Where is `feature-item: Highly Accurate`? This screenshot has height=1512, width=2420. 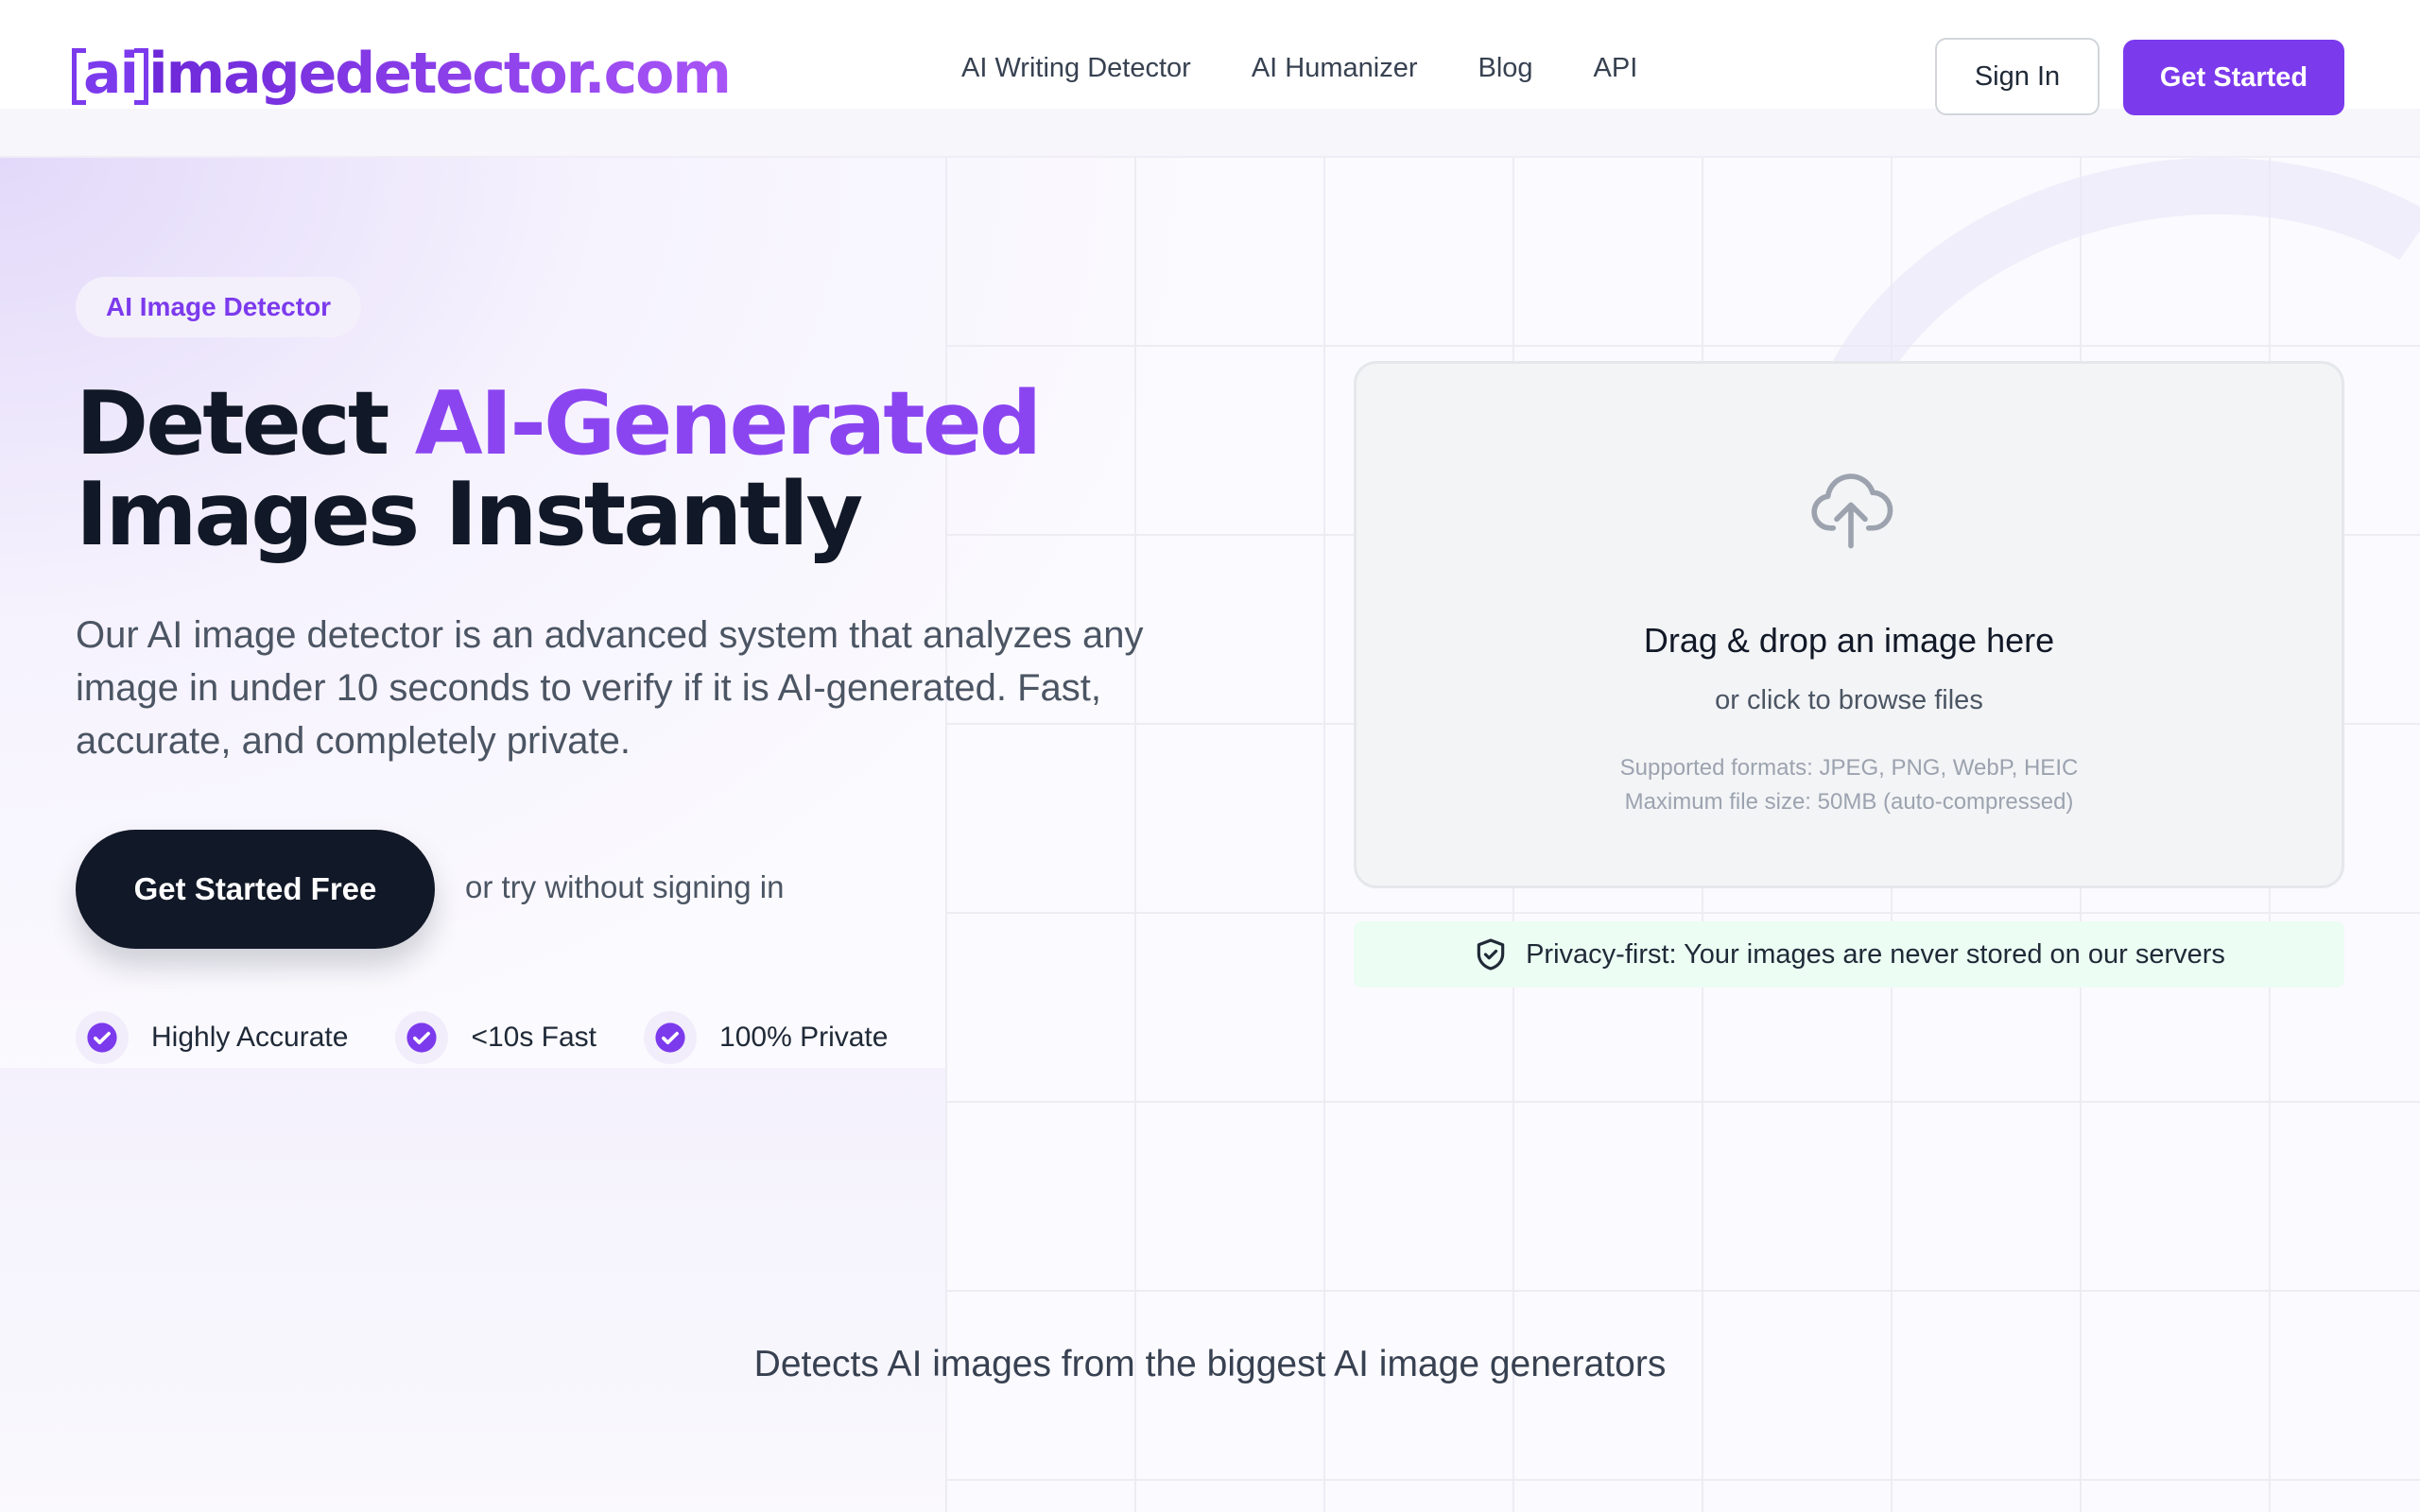 feature-item: Highly Accurate is located at coordinates (212, 1037).